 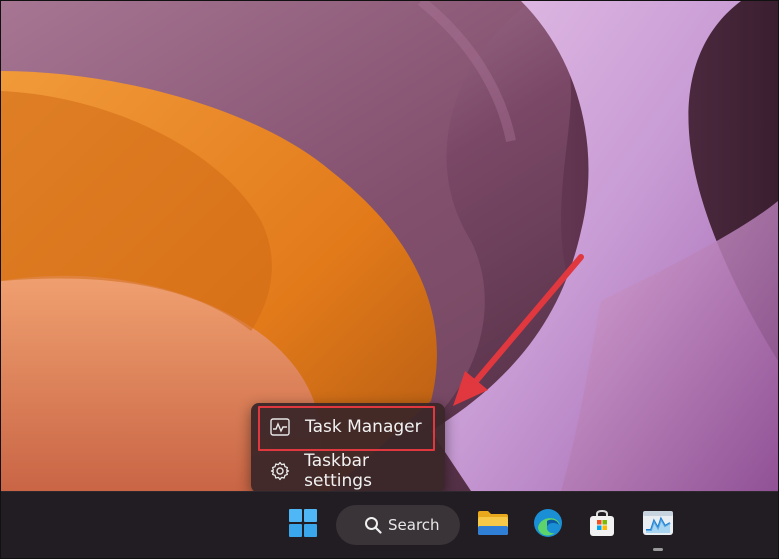 What do you see at coordinates (280, 427) in the screenshot?
I see `task-manager-icon` at bounding box center [280, 427].